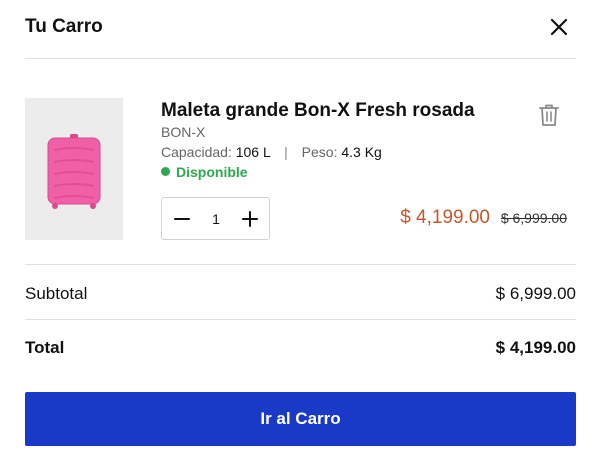  Describe the element at coordinates (300, 264) in the screenshot. I see `item-divider` at that location.